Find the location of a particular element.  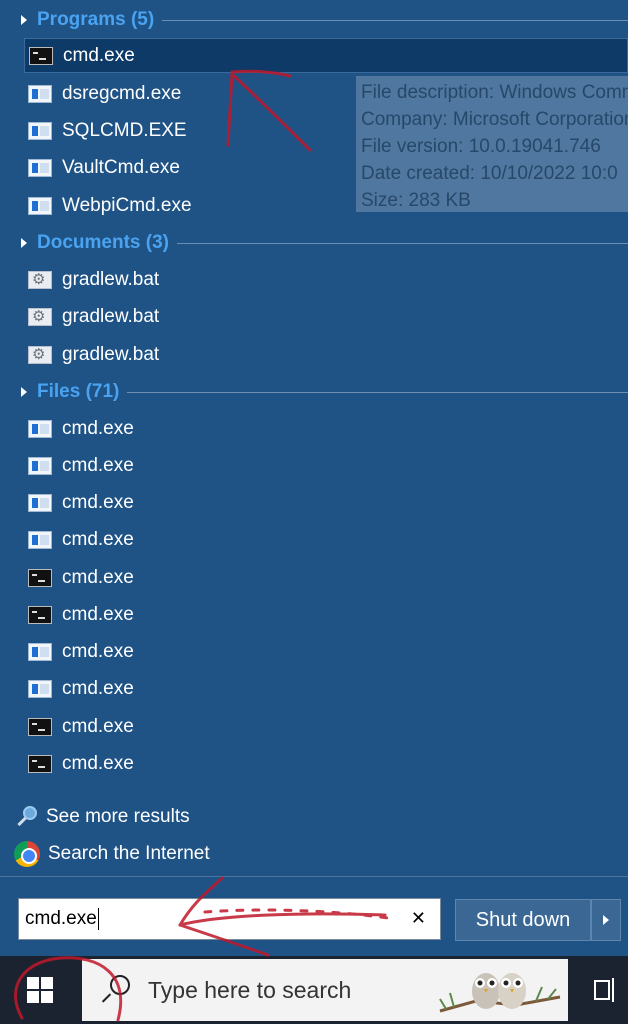

search-internet-link: Search the Internet is located at coordinates (112, 854).